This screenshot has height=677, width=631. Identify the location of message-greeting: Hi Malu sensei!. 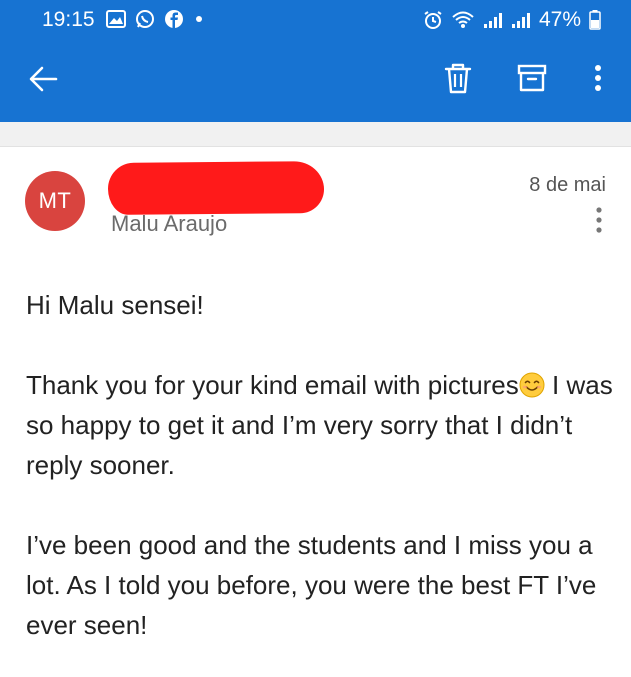
(115, 305).